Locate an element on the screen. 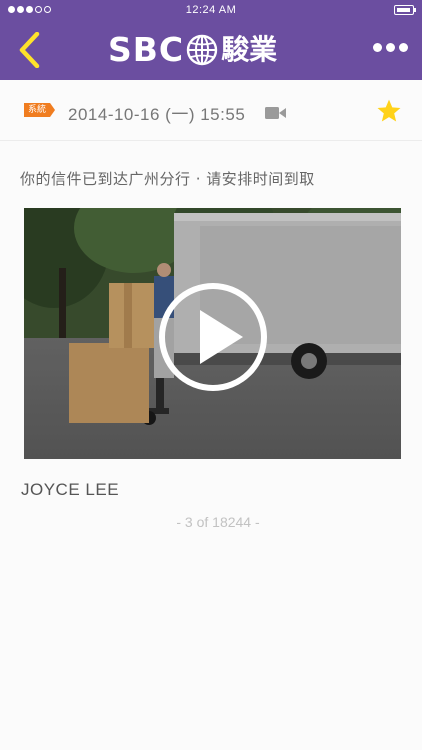 The image size is (422, 750). status-bar: 12:24 AM is located at coordinates (211, 10).